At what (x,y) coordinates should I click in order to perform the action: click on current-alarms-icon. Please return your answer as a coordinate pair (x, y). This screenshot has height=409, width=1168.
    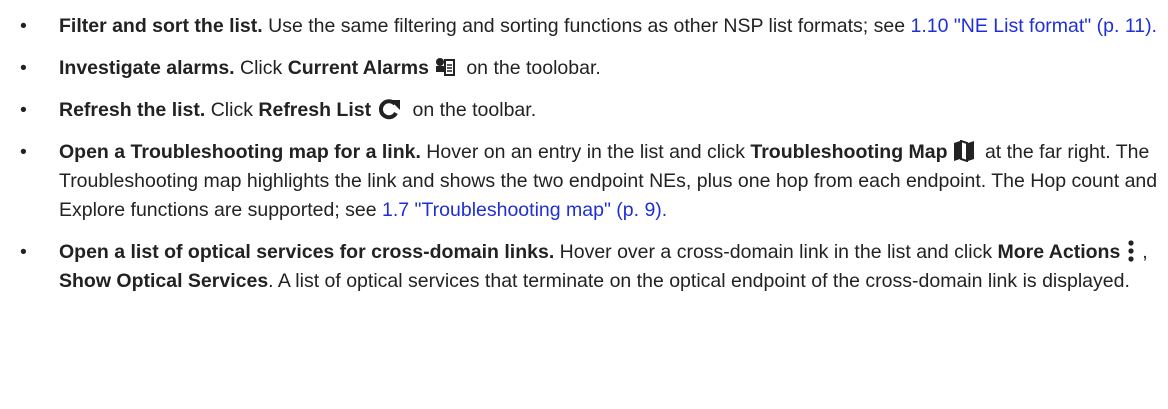
    Looking at the image, I should click on (445, 67).